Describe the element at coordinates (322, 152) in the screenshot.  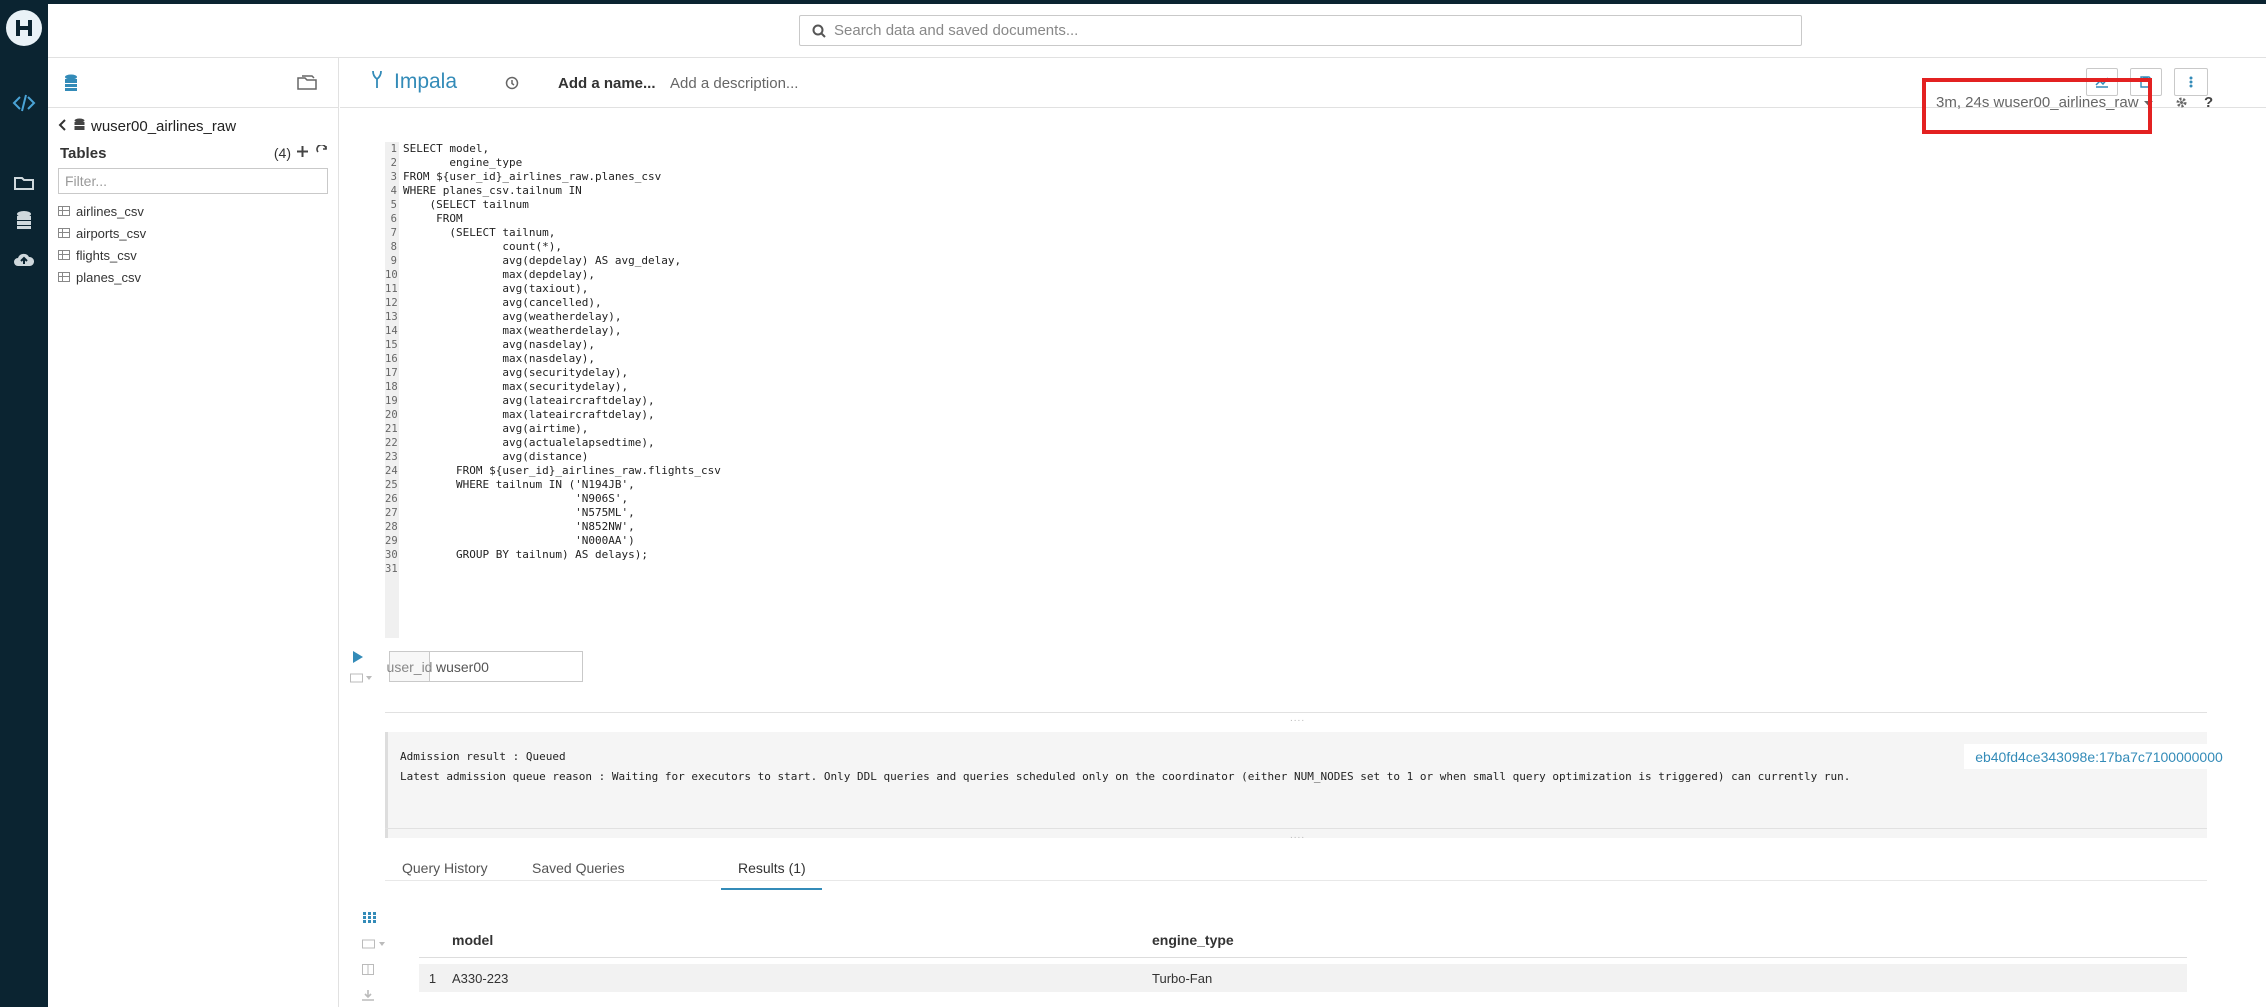
I see `refresh-icon` at that location.